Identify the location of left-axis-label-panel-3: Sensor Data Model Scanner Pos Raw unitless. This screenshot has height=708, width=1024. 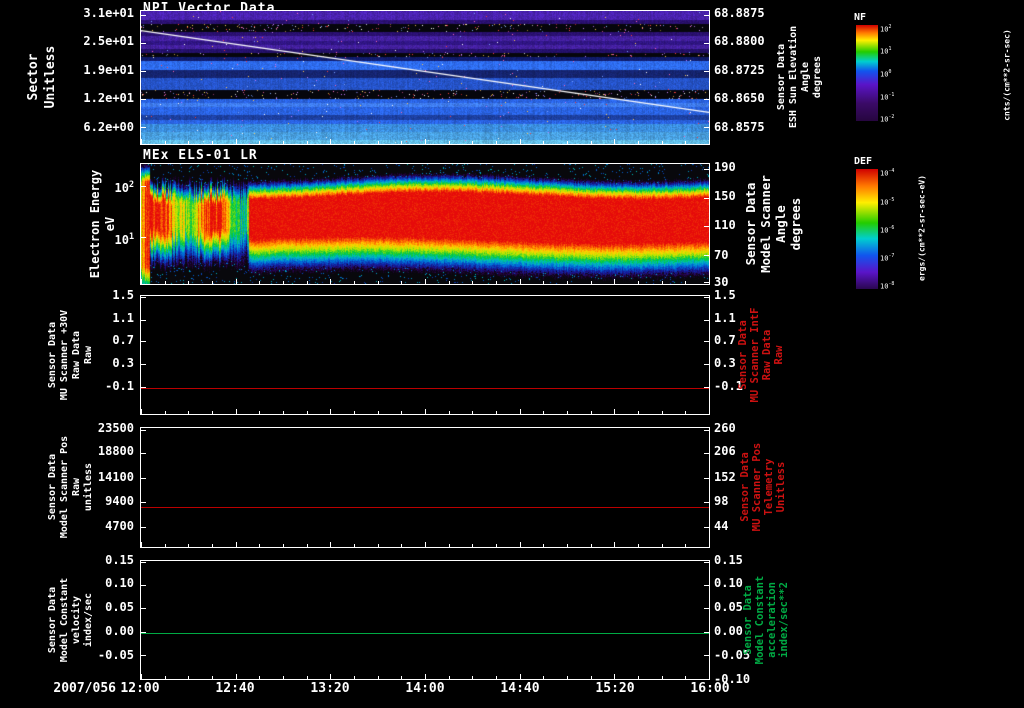
(71, 487).